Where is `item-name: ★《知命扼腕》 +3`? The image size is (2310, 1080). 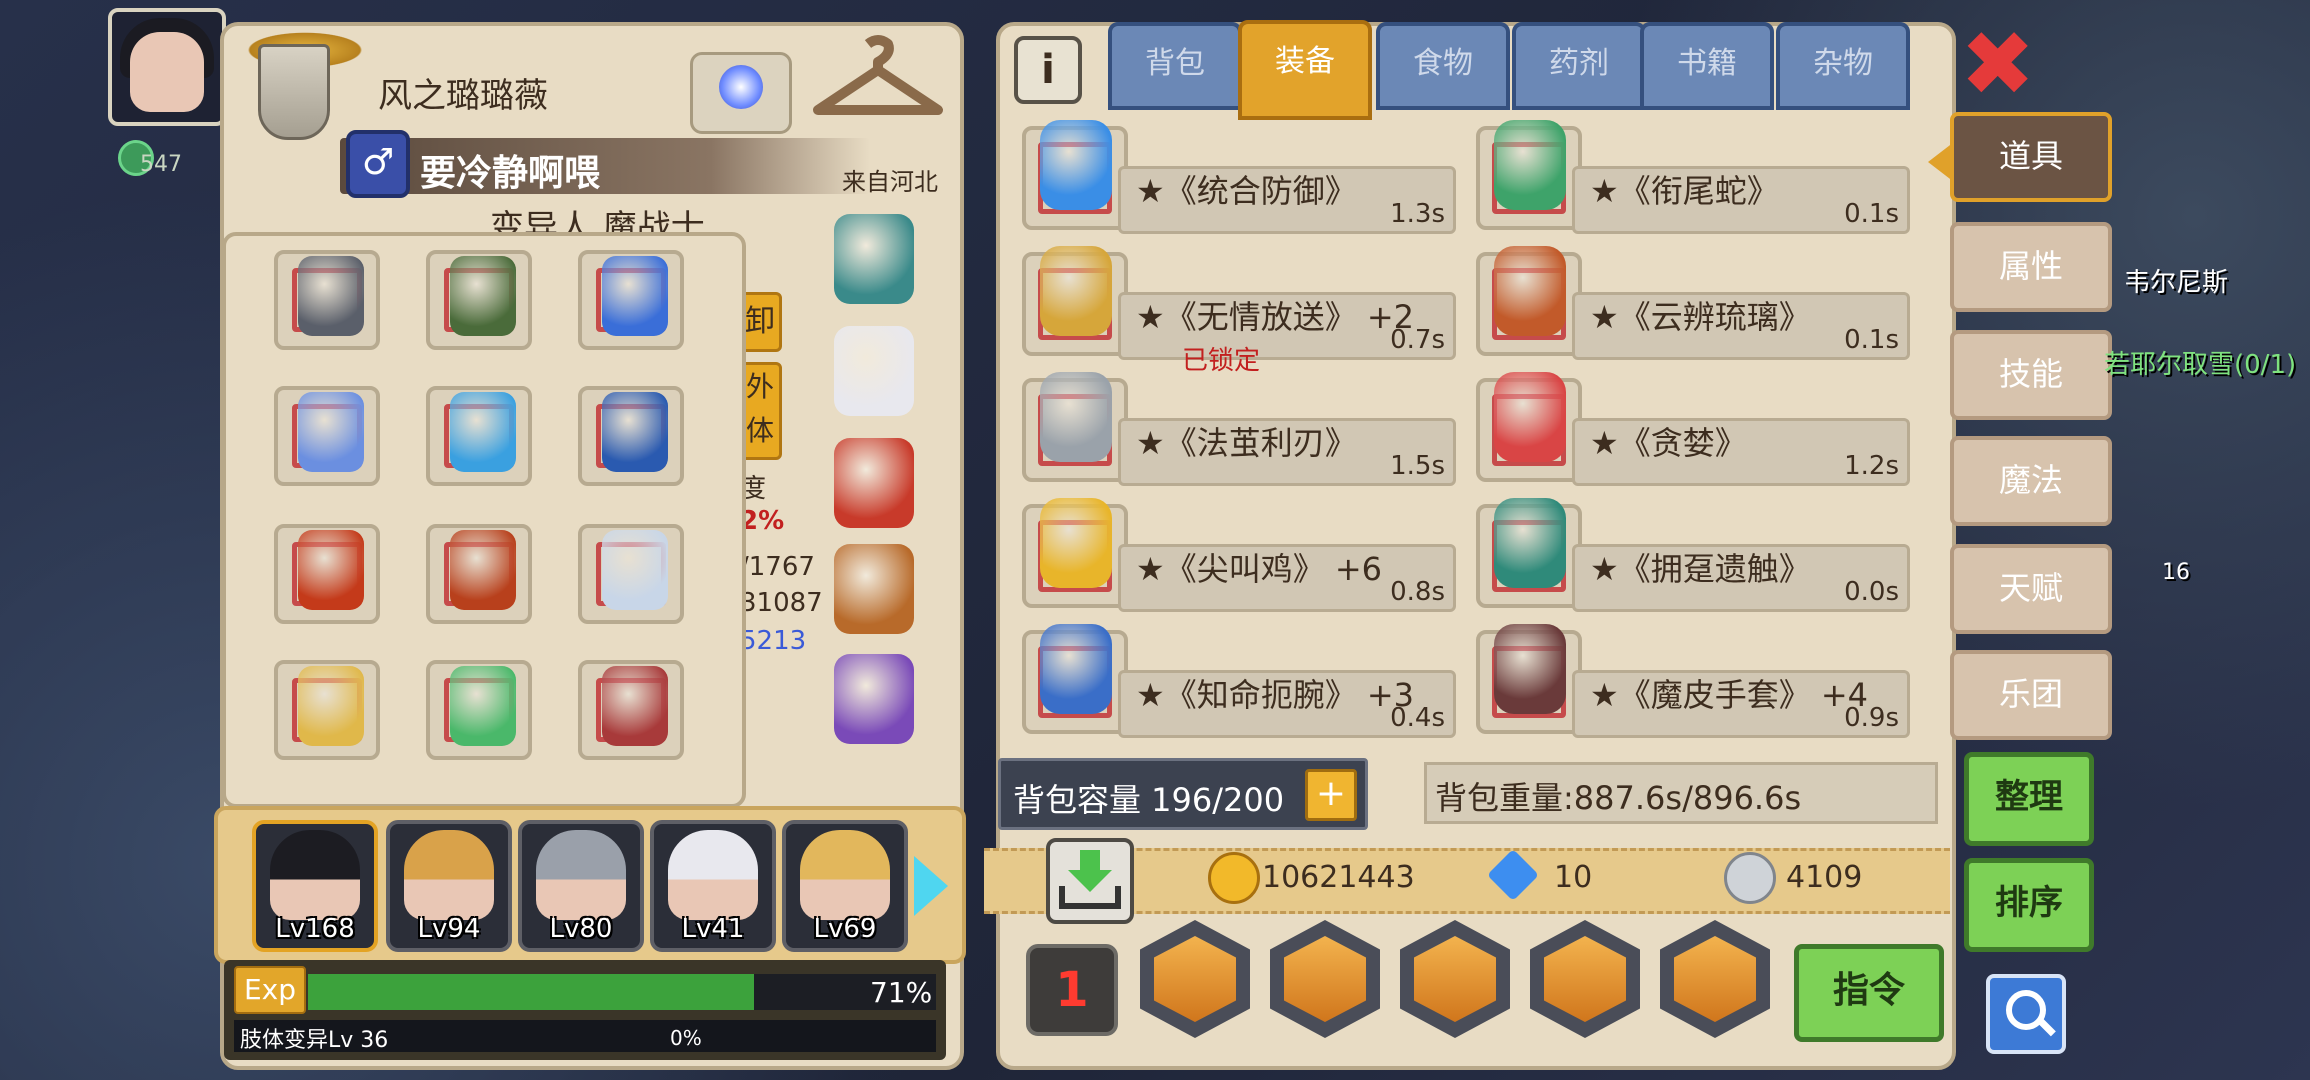 item-name: ★《知命扼腕》 +3 is located at coordinates (1275, 695).